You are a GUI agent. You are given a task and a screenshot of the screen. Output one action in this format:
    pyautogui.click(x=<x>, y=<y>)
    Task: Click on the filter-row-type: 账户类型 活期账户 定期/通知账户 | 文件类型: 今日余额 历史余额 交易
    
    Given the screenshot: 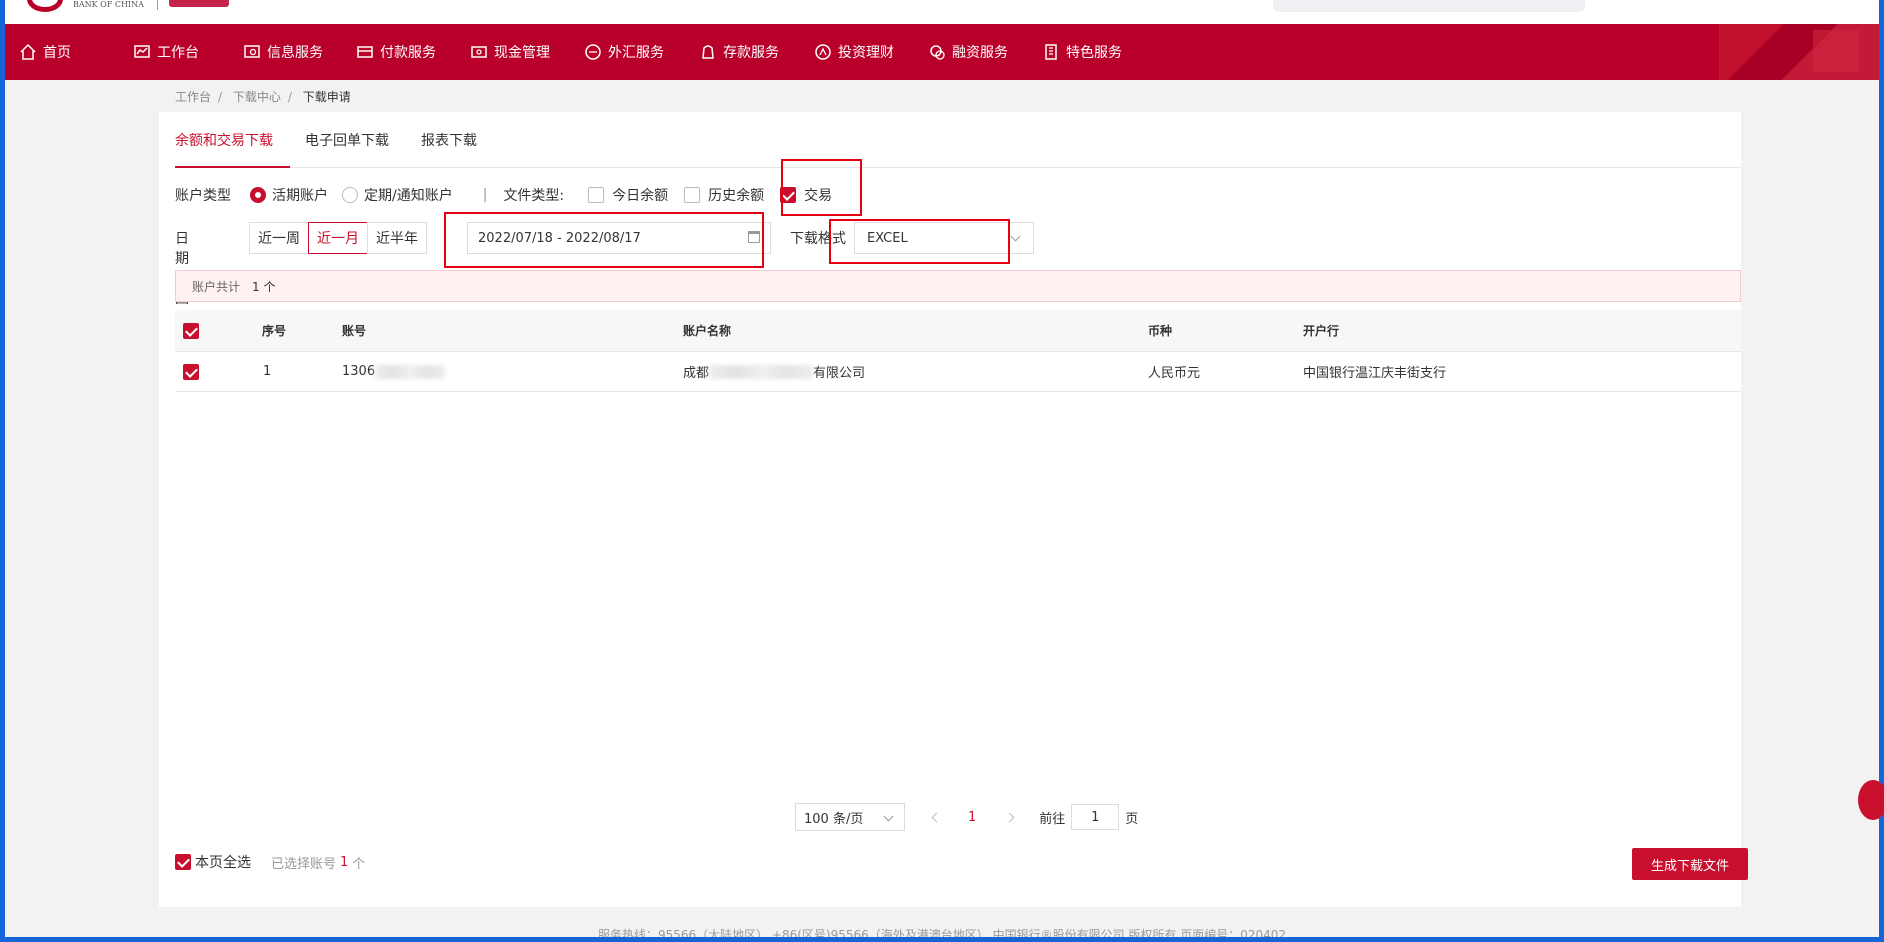 What is the action you would take?
    pyautogui.click(x=503, y=195)
    